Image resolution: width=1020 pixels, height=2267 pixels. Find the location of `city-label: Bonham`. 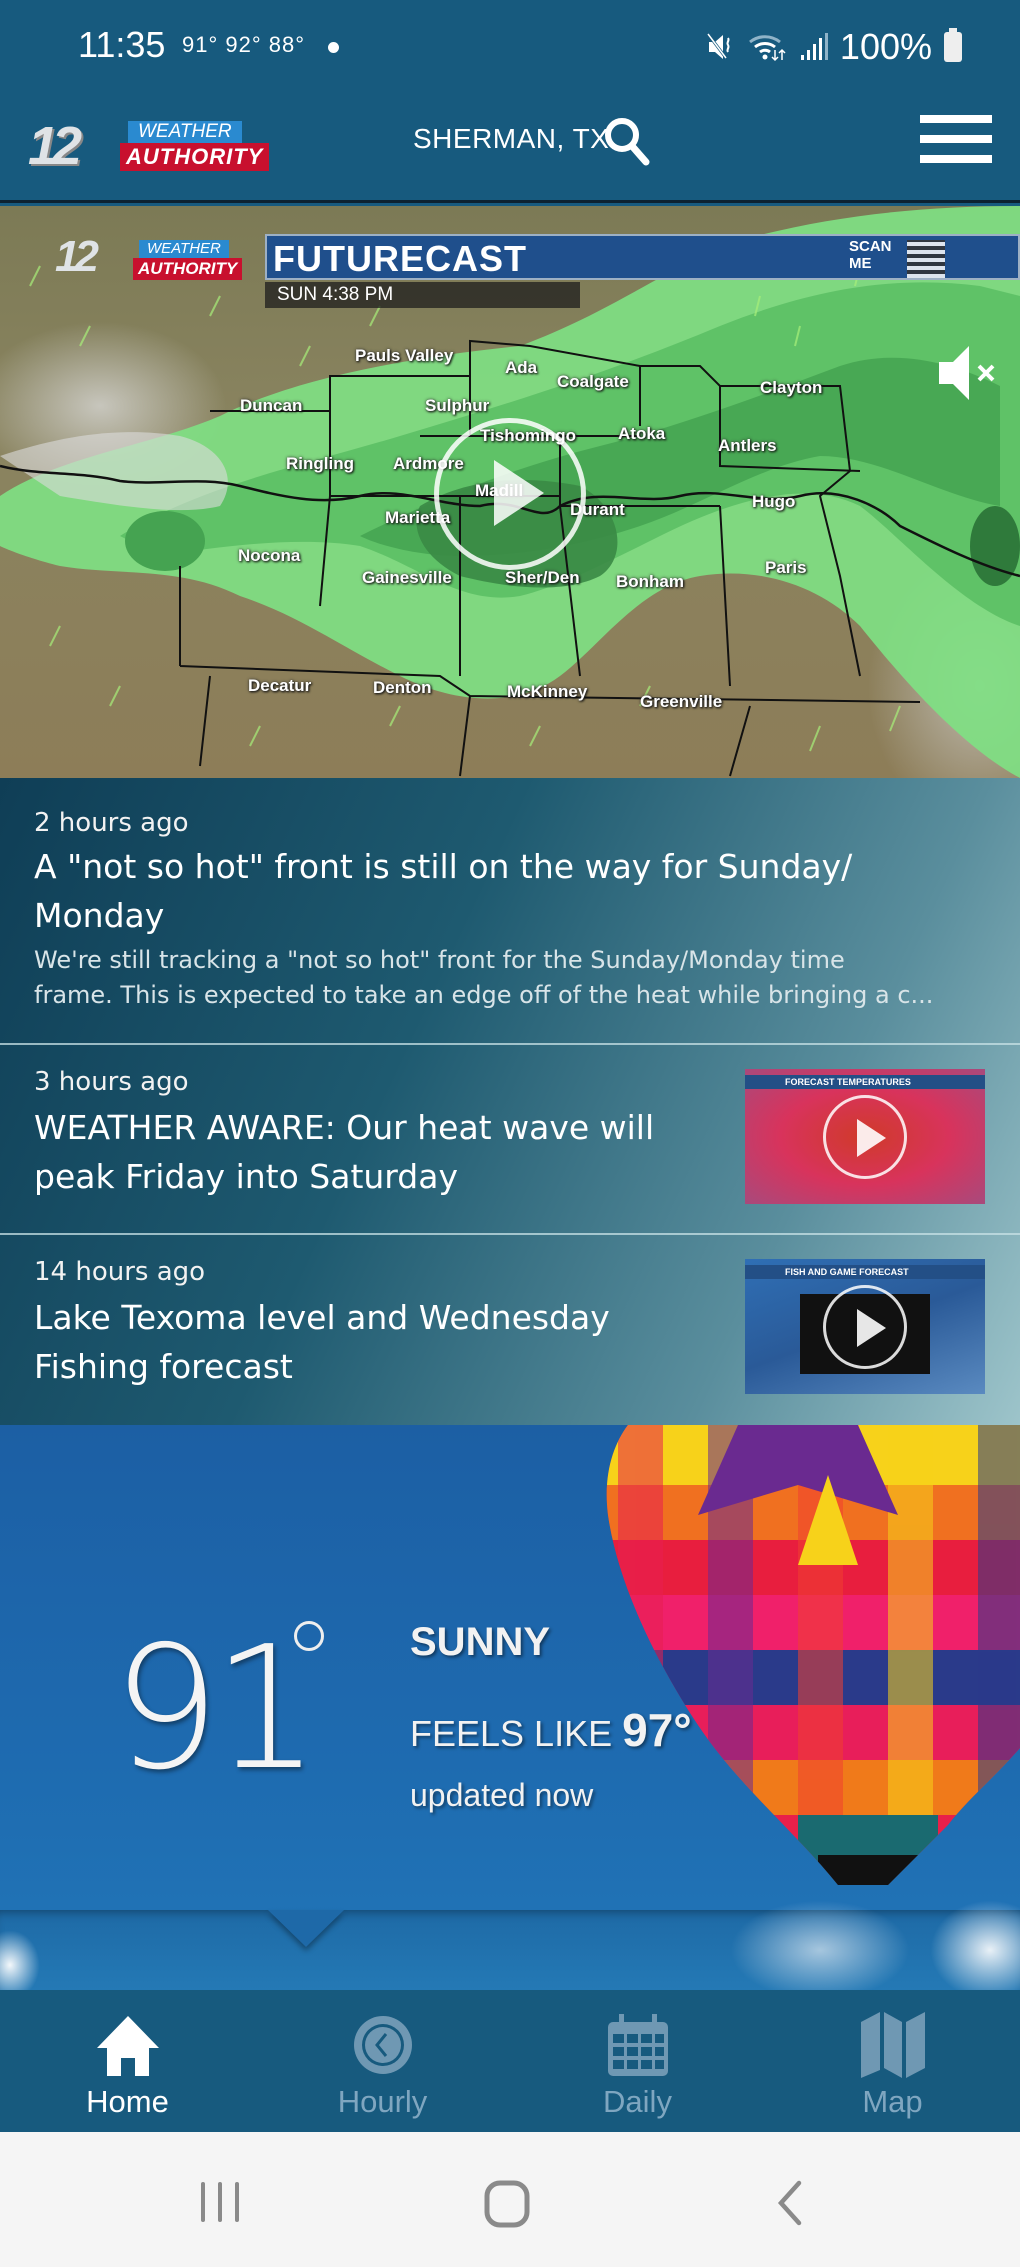

city-label: Bonham is located at coordinates (650, 581).